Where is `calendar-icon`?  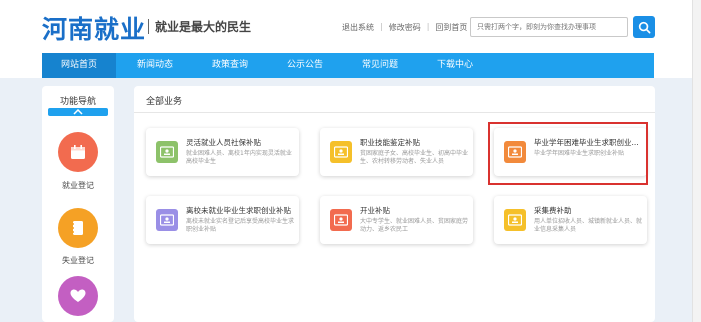
calendar-icon is located at coordinates (78, 152).